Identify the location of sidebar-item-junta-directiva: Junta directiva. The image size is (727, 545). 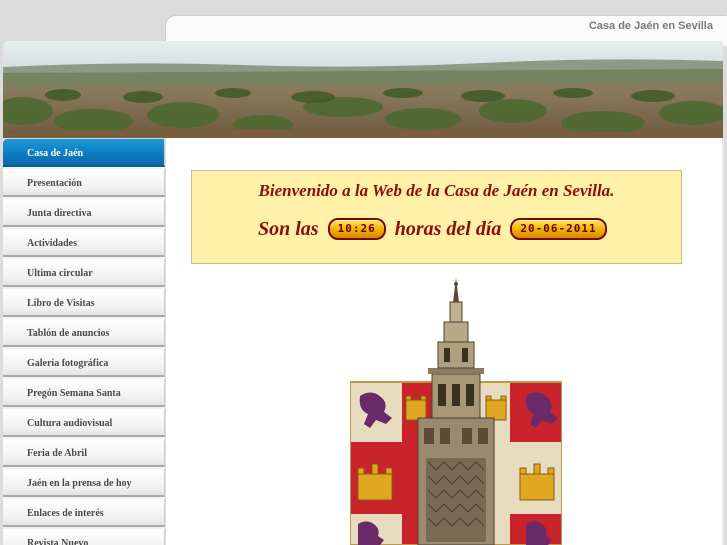
(84, 213).